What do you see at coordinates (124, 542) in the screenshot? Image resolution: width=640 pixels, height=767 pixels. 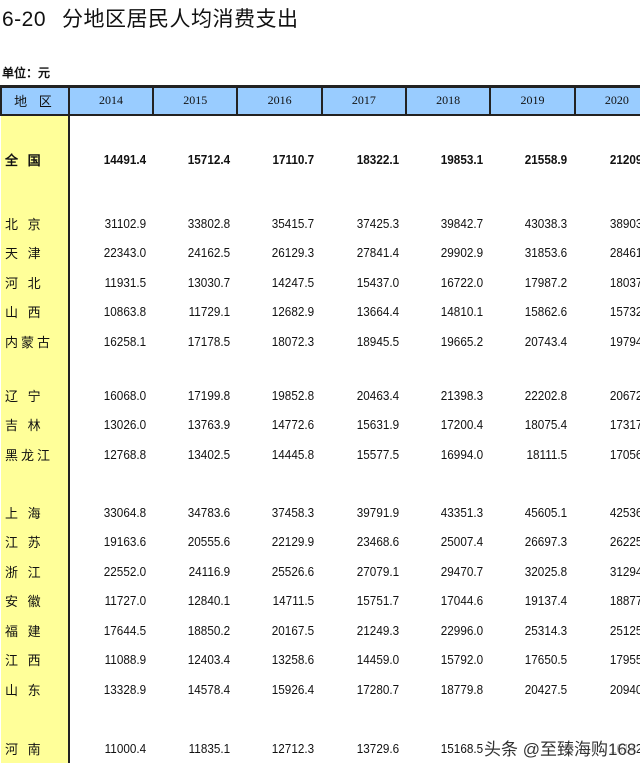 I see `value-cell: 19163.6` at bounding box center [124, 542].